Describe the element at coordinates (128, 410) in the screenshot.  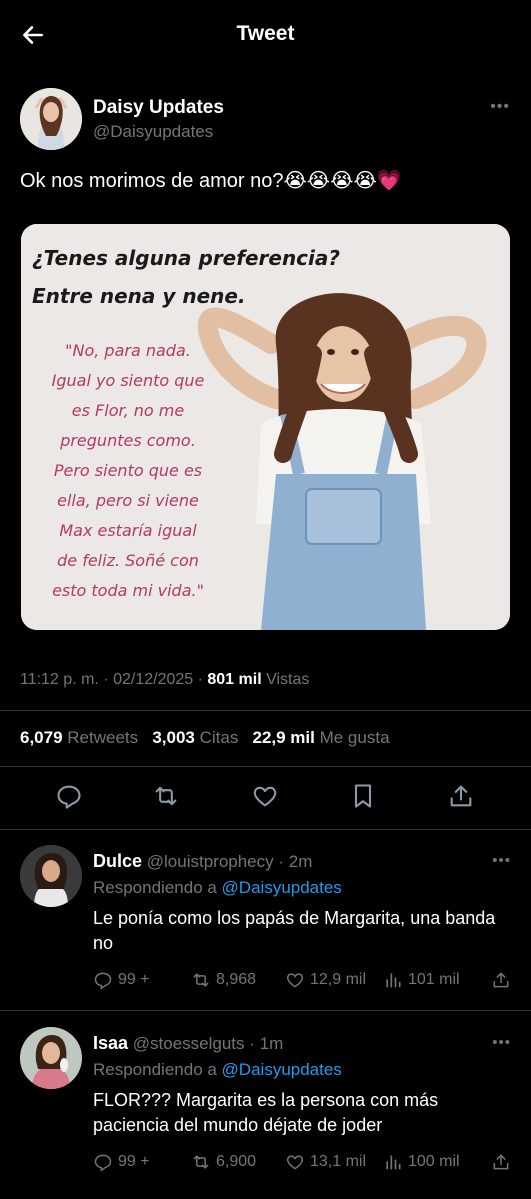
I see `image-quote-line: es Flor, no me` at that location.